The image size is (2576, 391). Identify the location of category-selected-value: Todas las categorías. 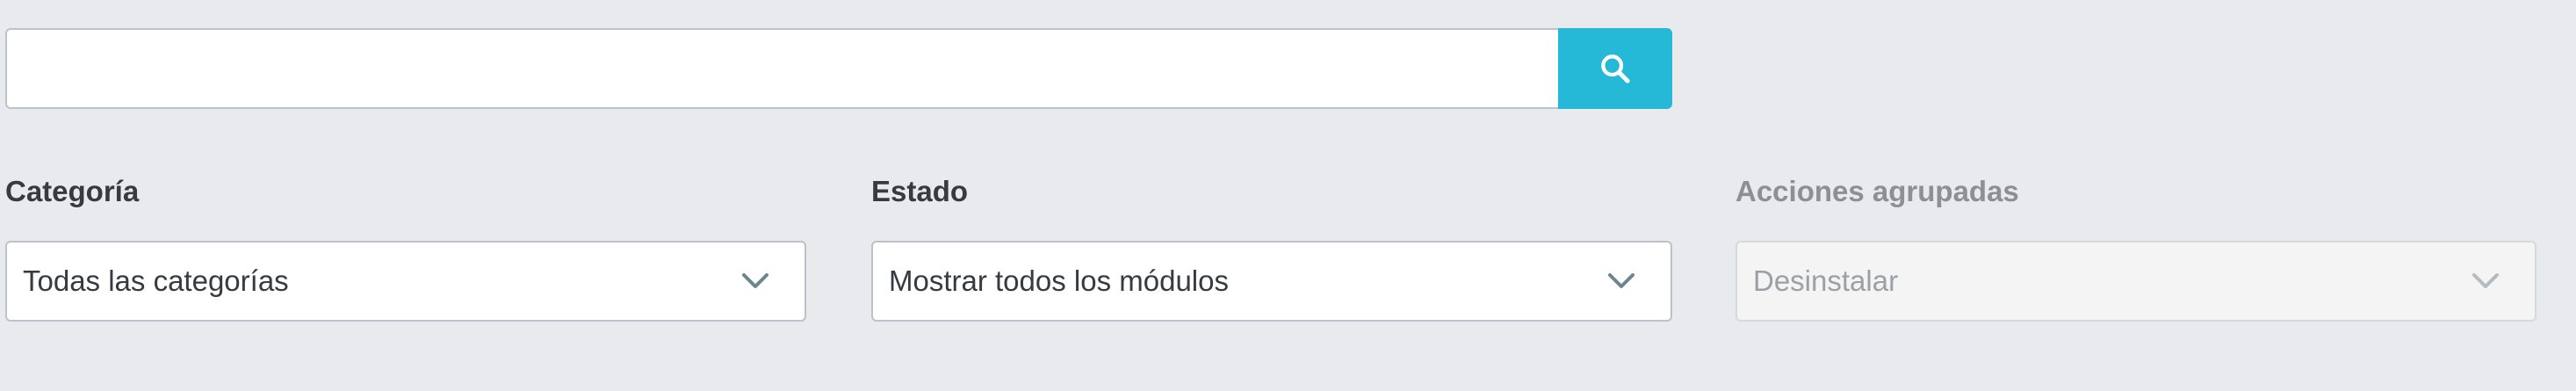
(156, 280).